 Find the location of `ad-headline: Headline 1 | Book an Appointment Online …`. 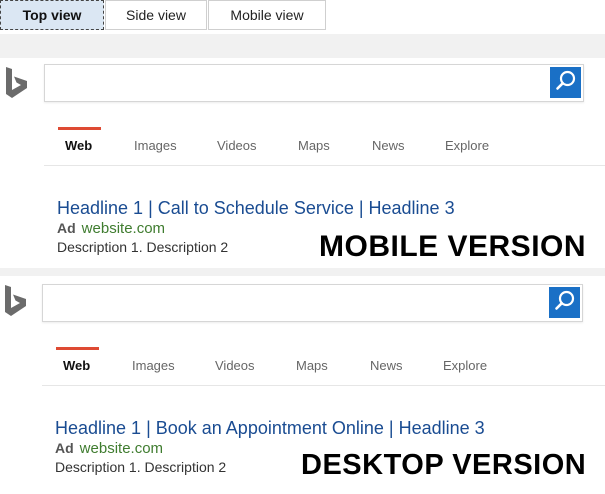

ad-headline: Headline 1 | Book an Appointment Online … is located at coordinates (270, 428).